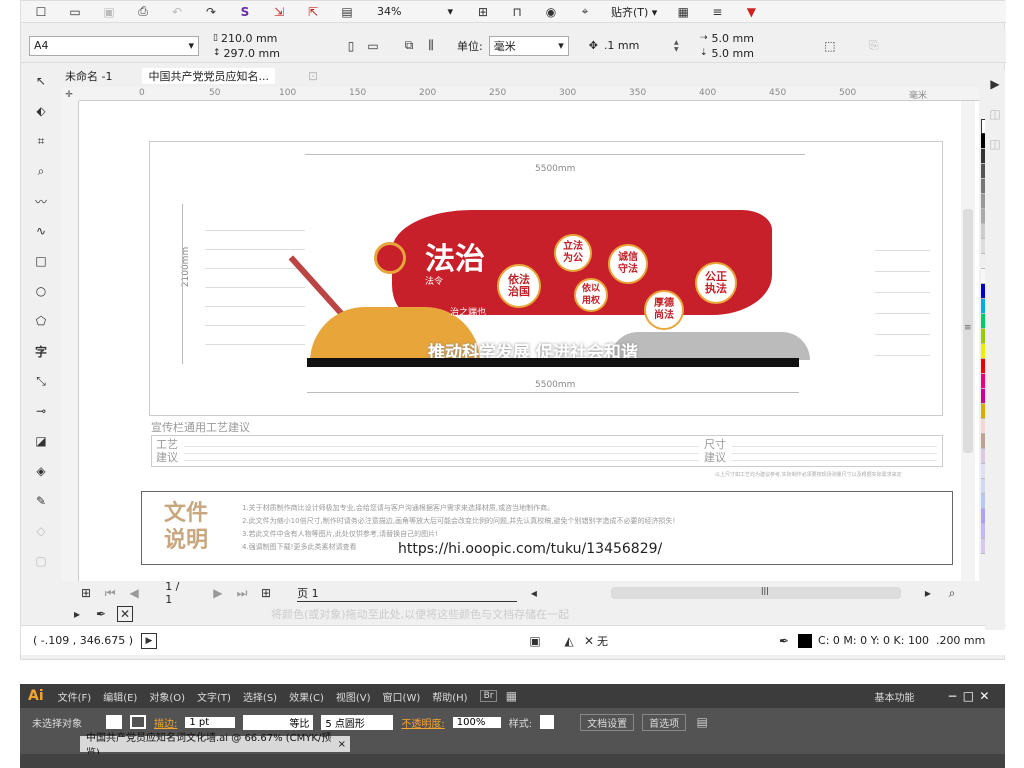 Image resolution: width=1024 pixels, height=768 pixels. I want to click on options-icon: ▦, so click(683, 12).